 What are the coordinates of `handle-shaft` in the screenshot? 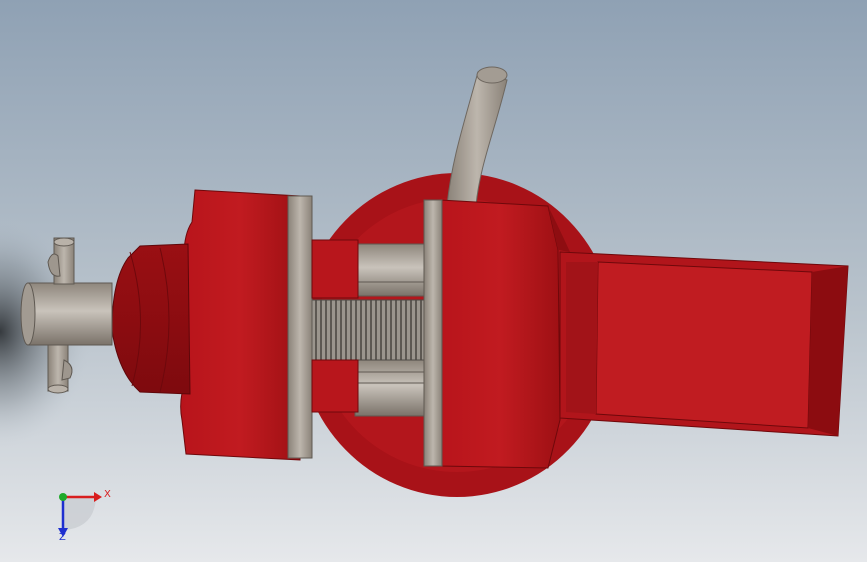 It's located at (70, 314).